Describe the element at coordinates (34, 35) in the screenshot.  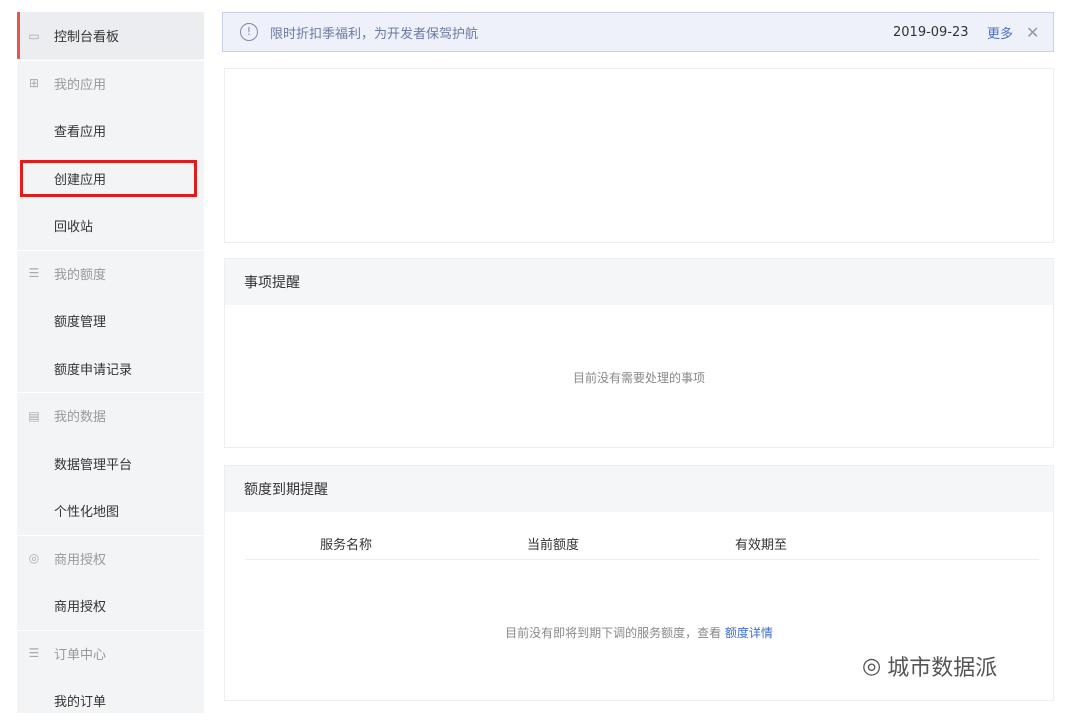
I see `monitor-icon: ▭` at that location.